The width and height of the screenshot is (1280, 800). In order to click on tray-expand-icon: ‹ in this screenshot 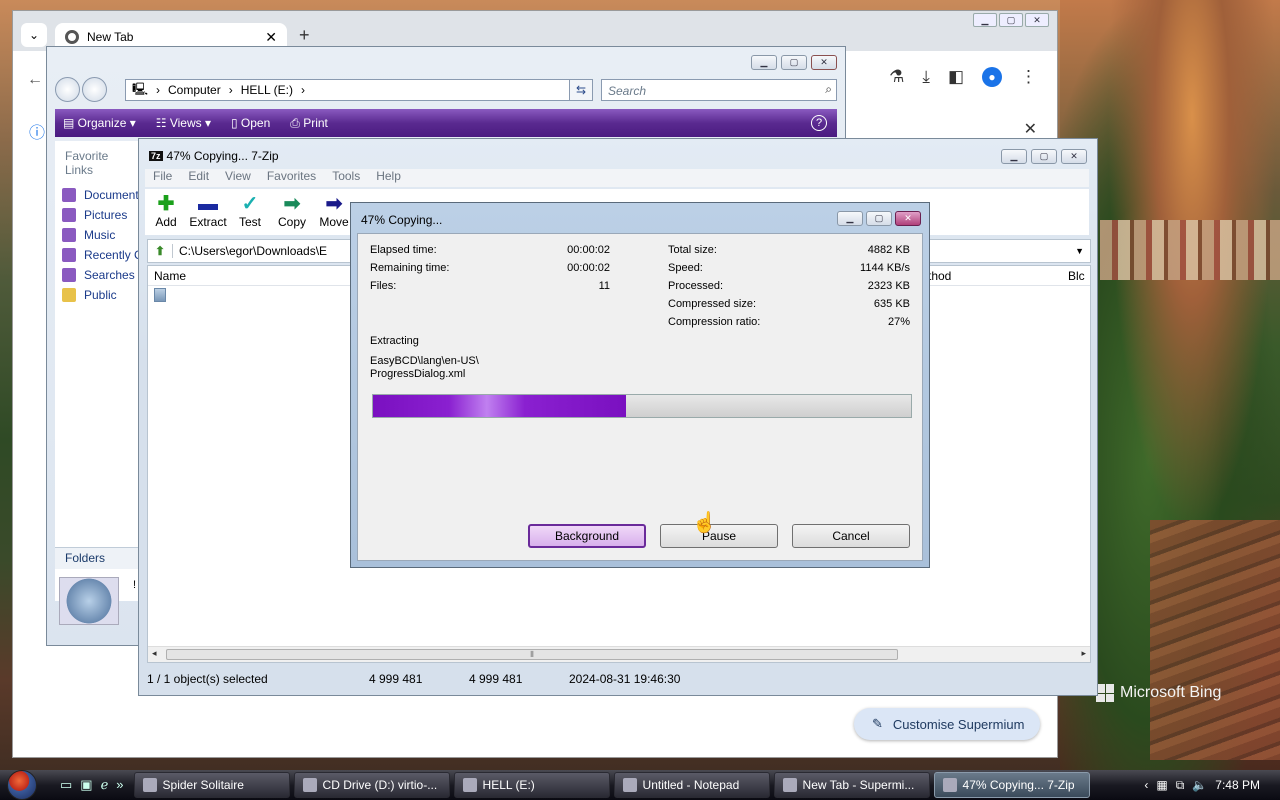, I will do `click(1146, 785)`.